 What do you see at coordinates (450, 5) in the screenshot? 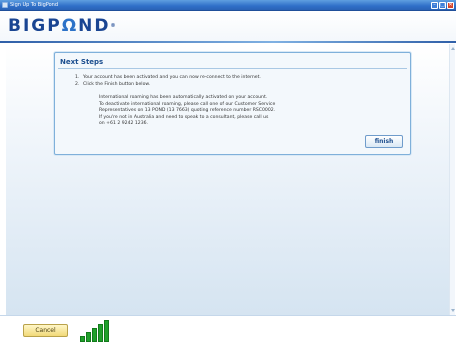
I see `close-button: ✕` at bounding box center [450, 5].